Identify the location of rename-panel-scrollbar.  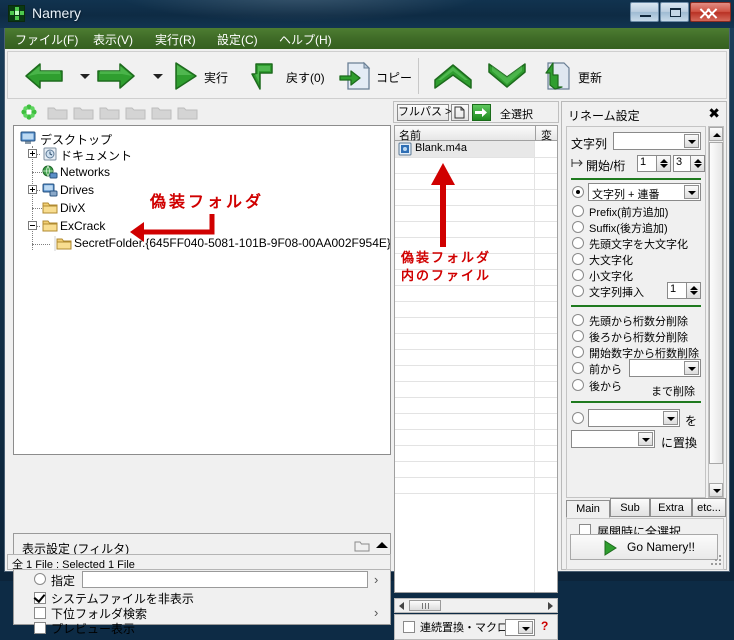
(716, 312).